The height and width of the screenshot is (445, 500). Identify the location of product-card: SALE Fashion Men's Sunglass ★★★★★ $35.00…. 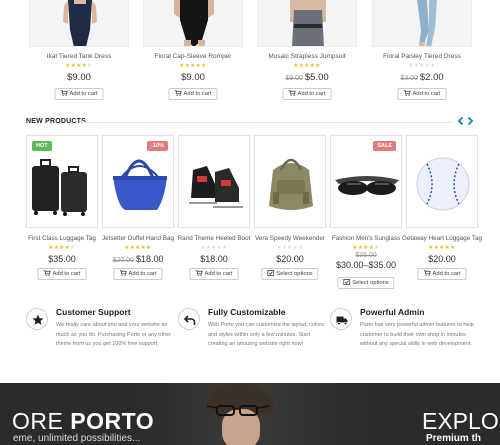
(366, 212).